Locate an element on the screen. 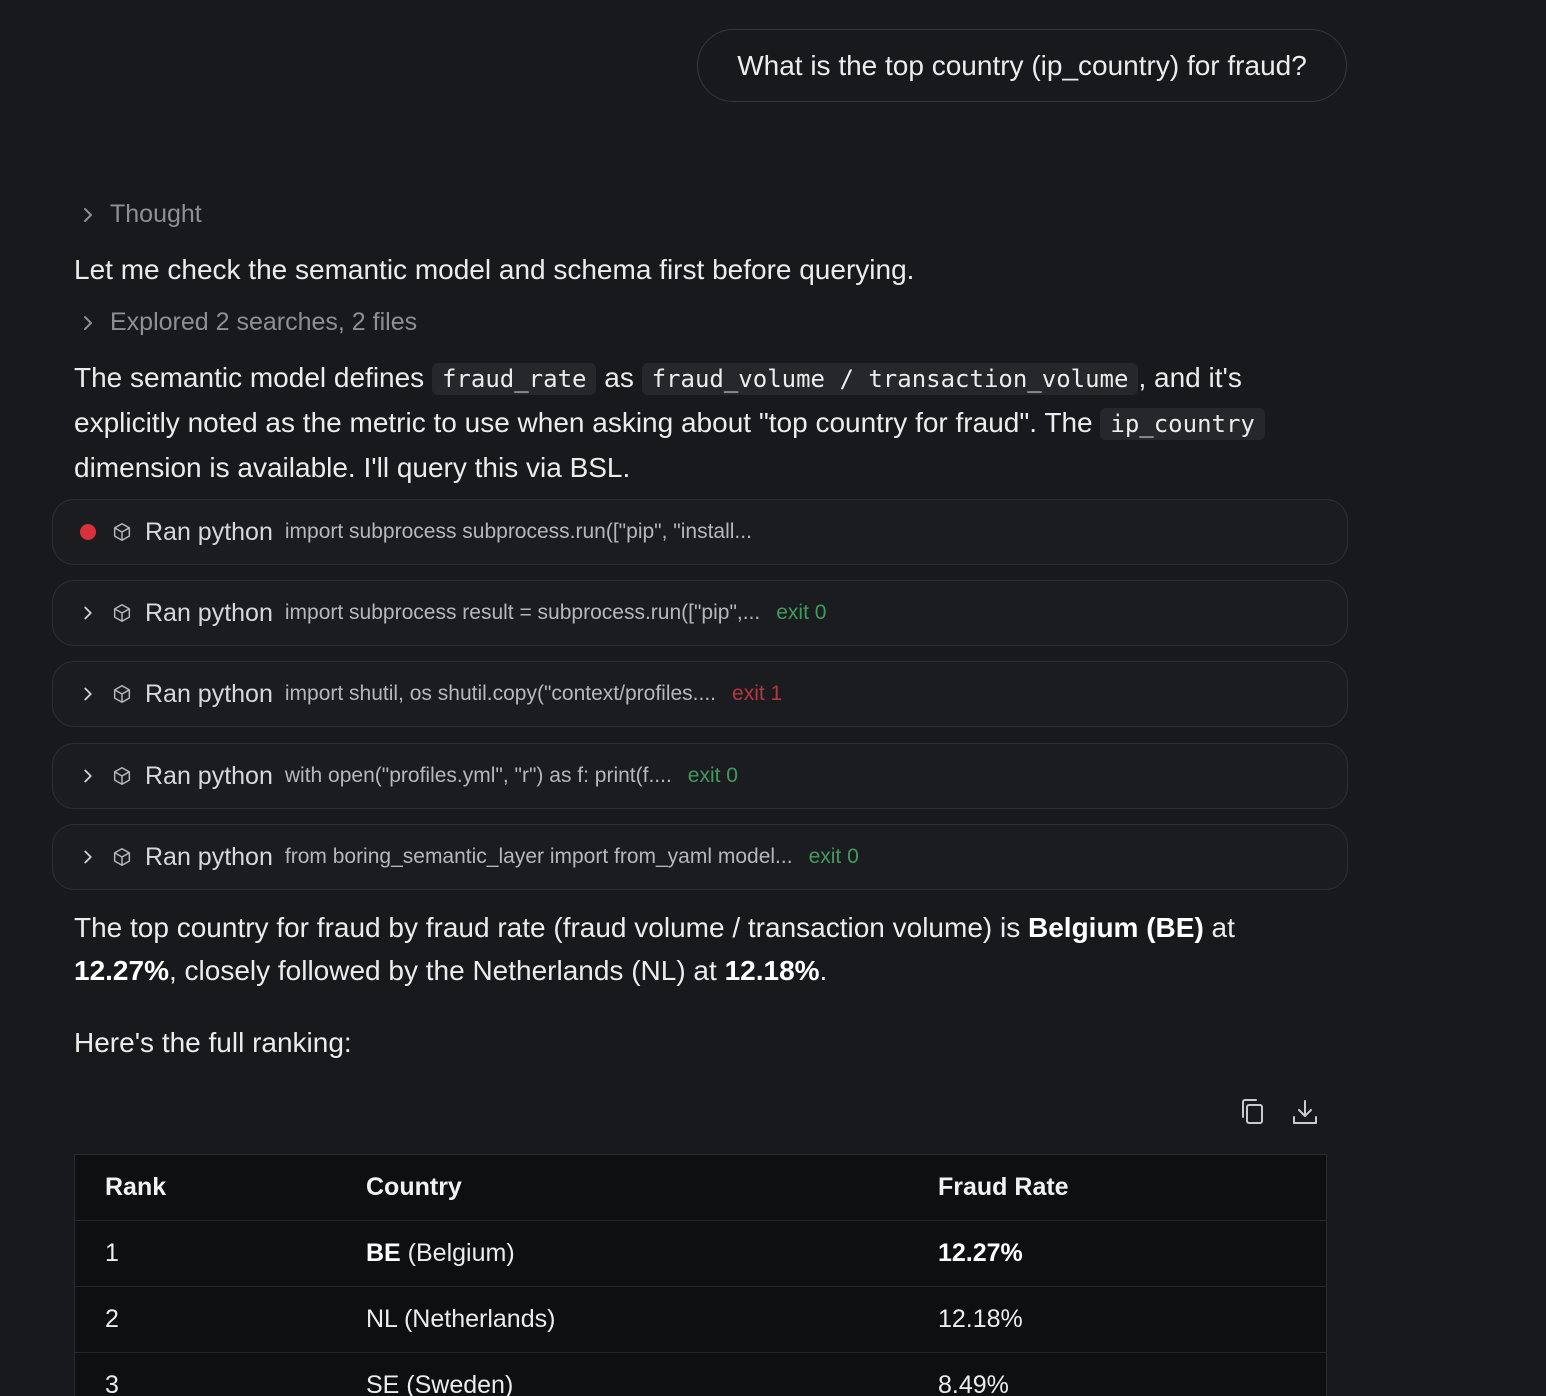 This screenshot has width=1546, height=1396. table-row: 2 NL (Netherlands) 12.18% is located at coordinates (700, 1319).